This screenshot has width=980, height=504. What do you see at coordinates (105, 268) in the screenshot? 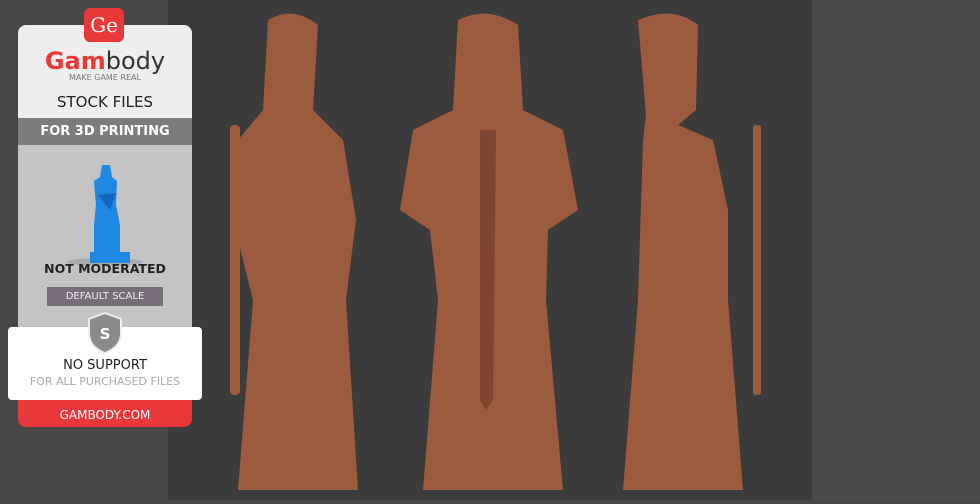
I see `moderation-status: NOT MODERATED` at bounding box center [105, 268].